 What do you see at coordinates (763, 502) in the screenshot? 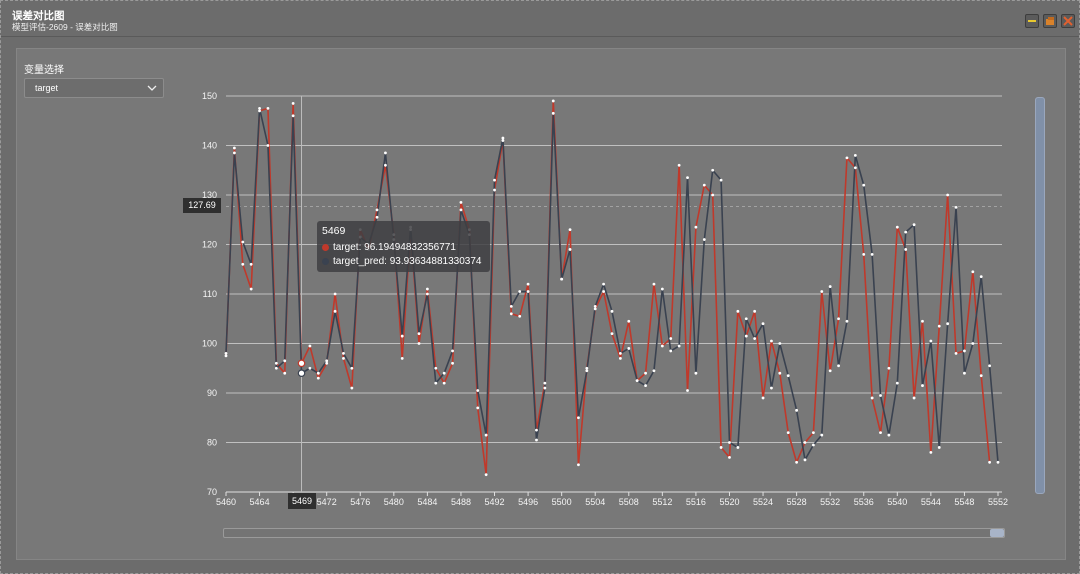
I see `x-tick-label: 5524` at bounding box center [763, 502].